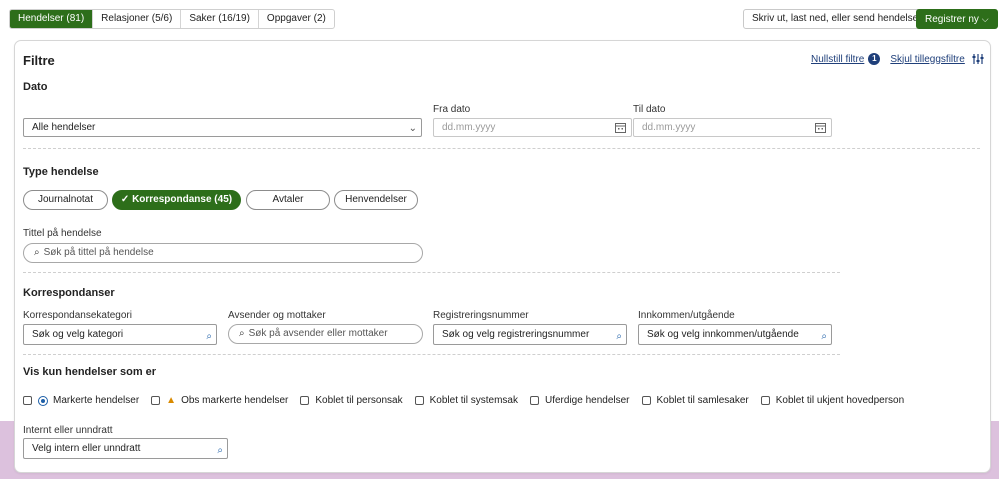 The height and width of the screenshot is (479, 999). Describe the element at coordinates (840, 400) in the screenshot. I see `option-label: Koblet til ukjent hovedperson` at that location.